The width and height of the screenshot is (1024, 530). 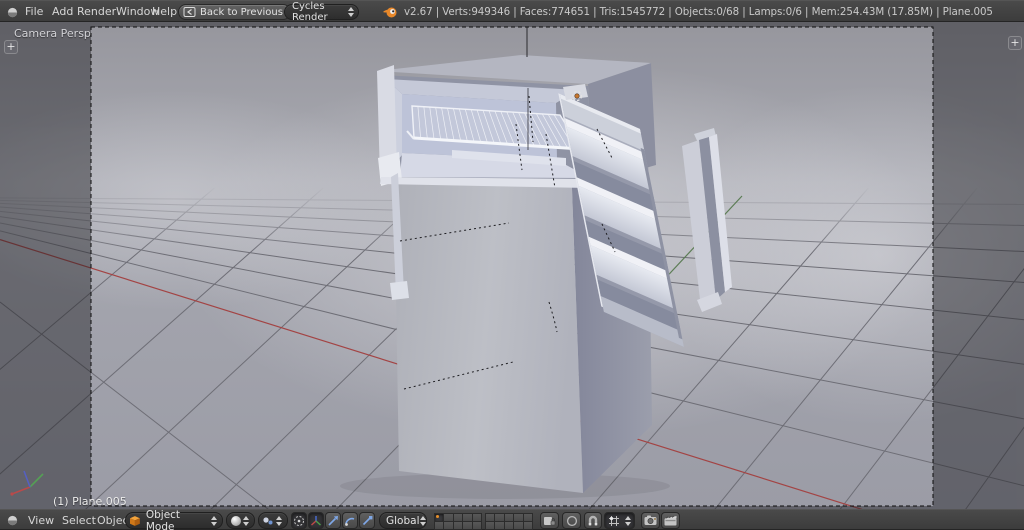 I want to click on back-icon, so click(x=189, y=12).